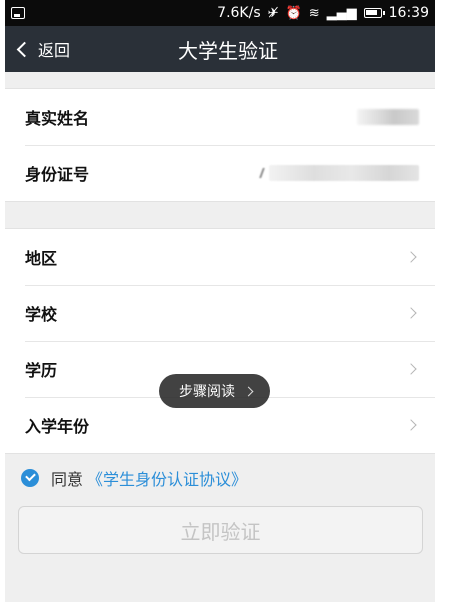  I want to click on real-name-value, so click(388, 117).